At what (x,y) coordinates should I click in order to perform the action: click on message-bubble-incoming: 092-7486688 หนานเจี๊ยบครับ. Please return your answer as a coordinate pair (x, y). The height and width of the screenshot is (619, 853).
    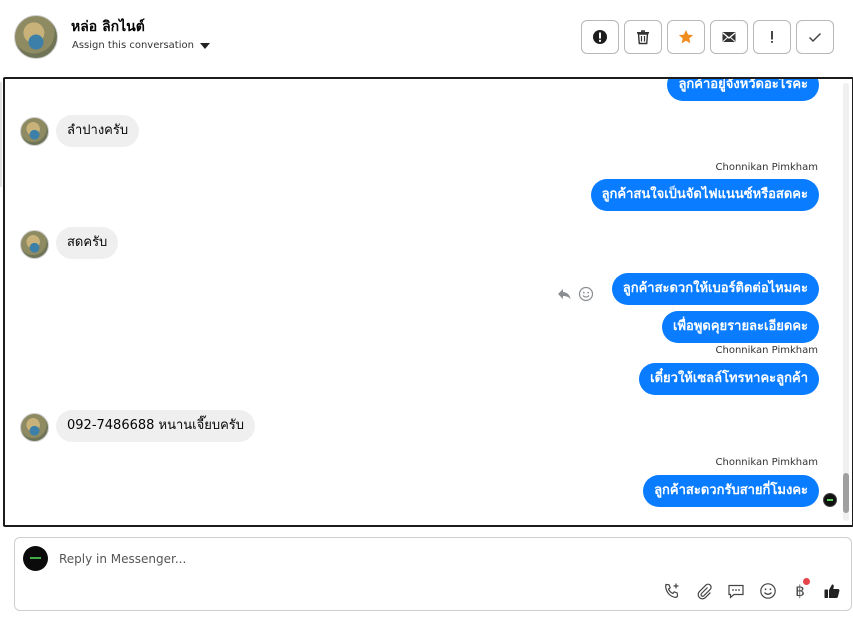
    Looking at the image, I should click on (156, 426).